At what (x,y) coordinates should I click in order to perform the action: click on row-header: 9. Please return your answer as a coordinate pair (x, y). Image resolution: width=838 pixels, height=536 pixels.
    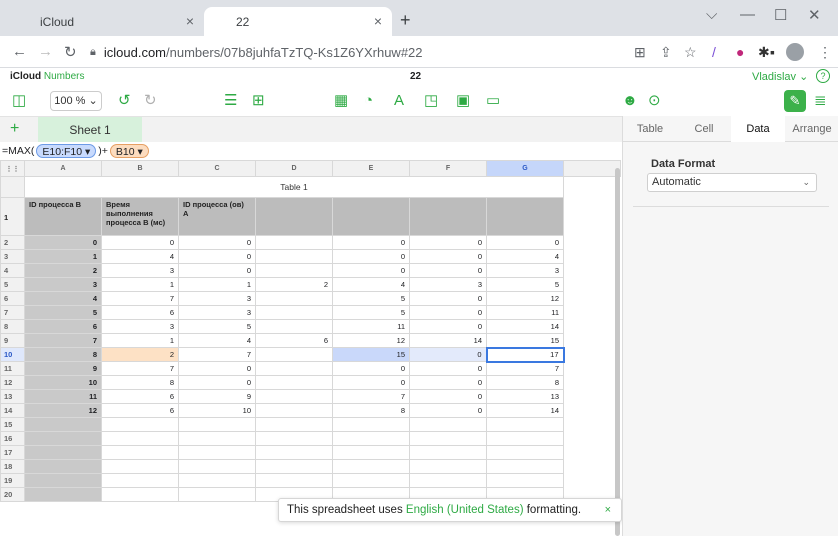
    Looking at the image, I should click on (12, 340).